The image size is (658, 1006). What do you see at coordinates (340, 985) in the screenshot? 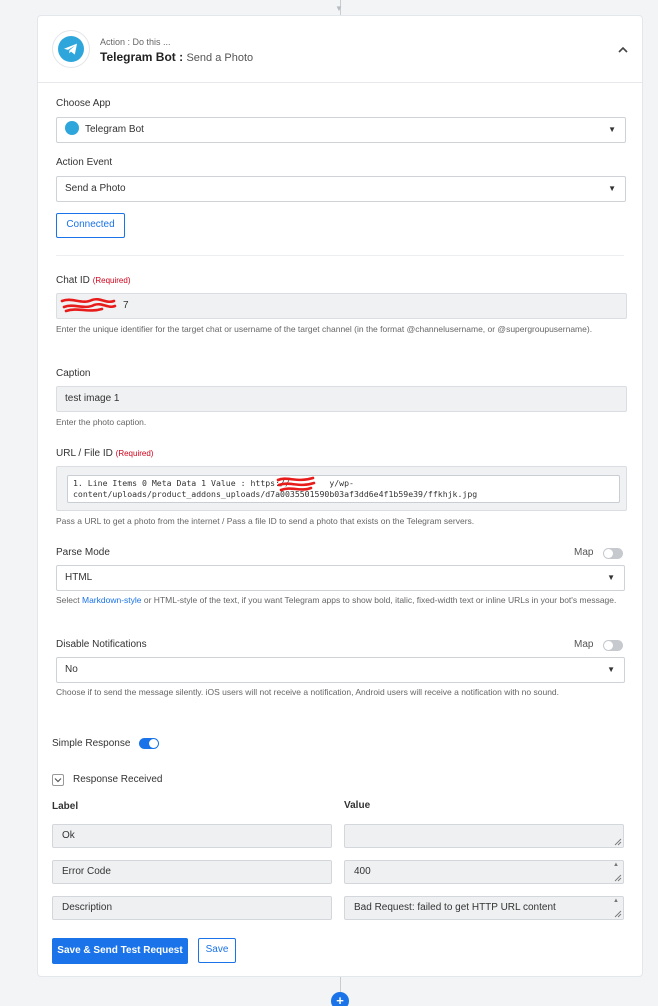
I see `bottom-connector` at bounding box center [340, 985].